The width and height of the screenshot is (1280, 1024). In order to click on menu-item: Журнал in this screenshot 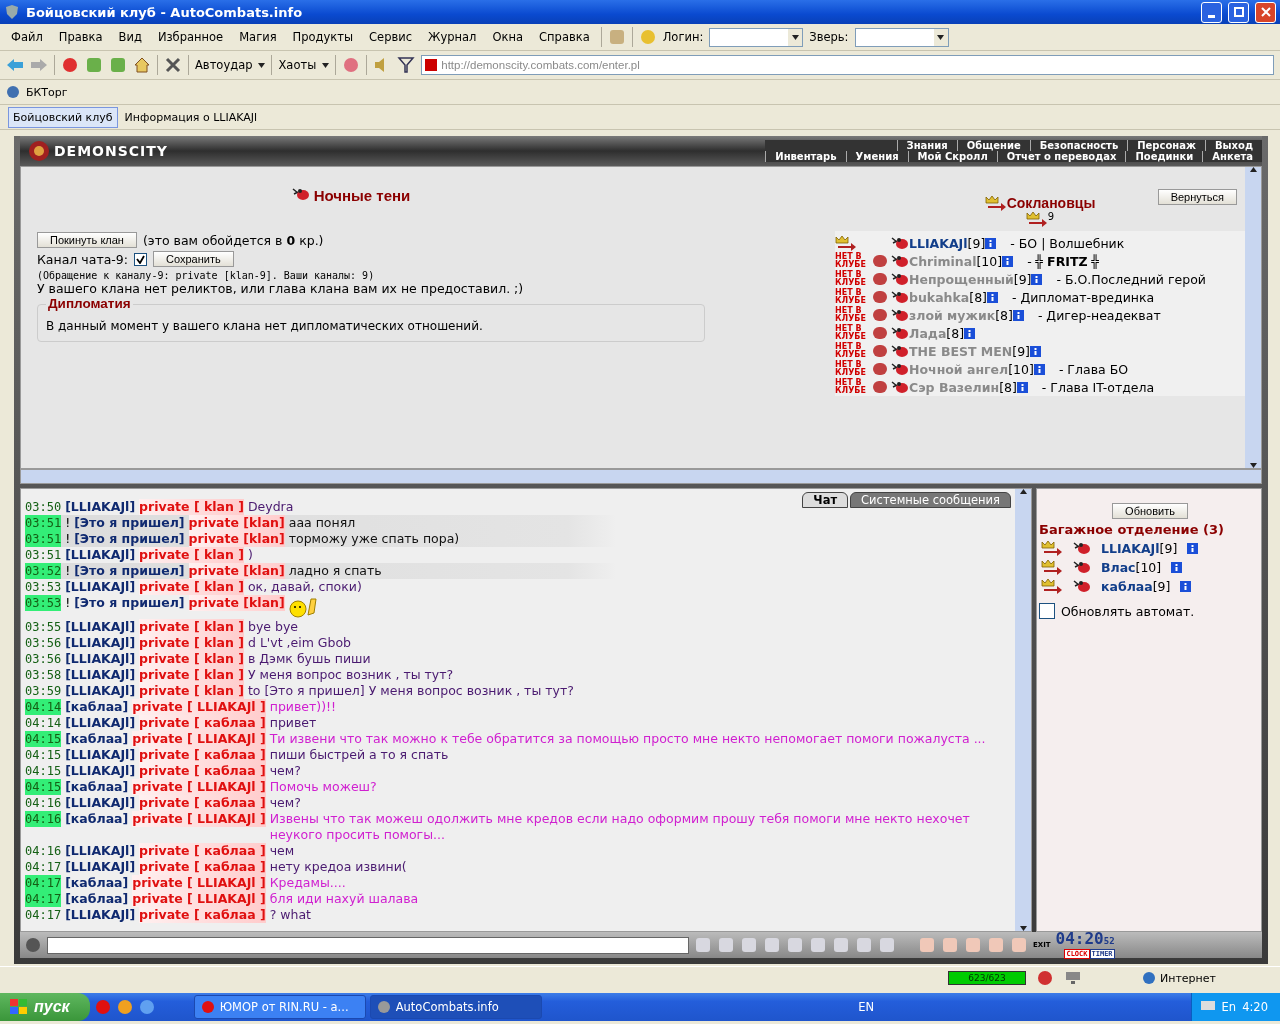, I will do `click(452, 37)`.